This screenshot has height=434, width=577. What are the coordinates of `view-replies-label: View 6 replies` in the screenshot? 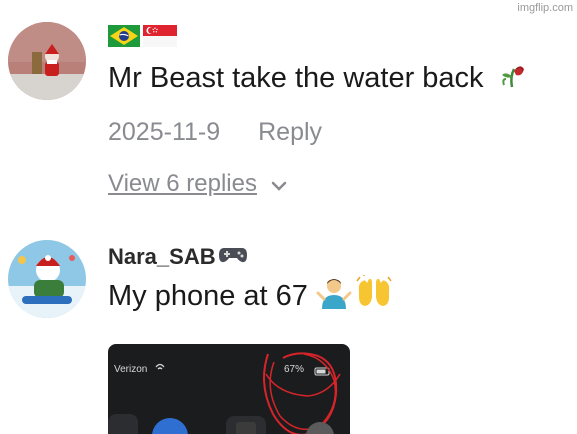 It's located at (182, 183).